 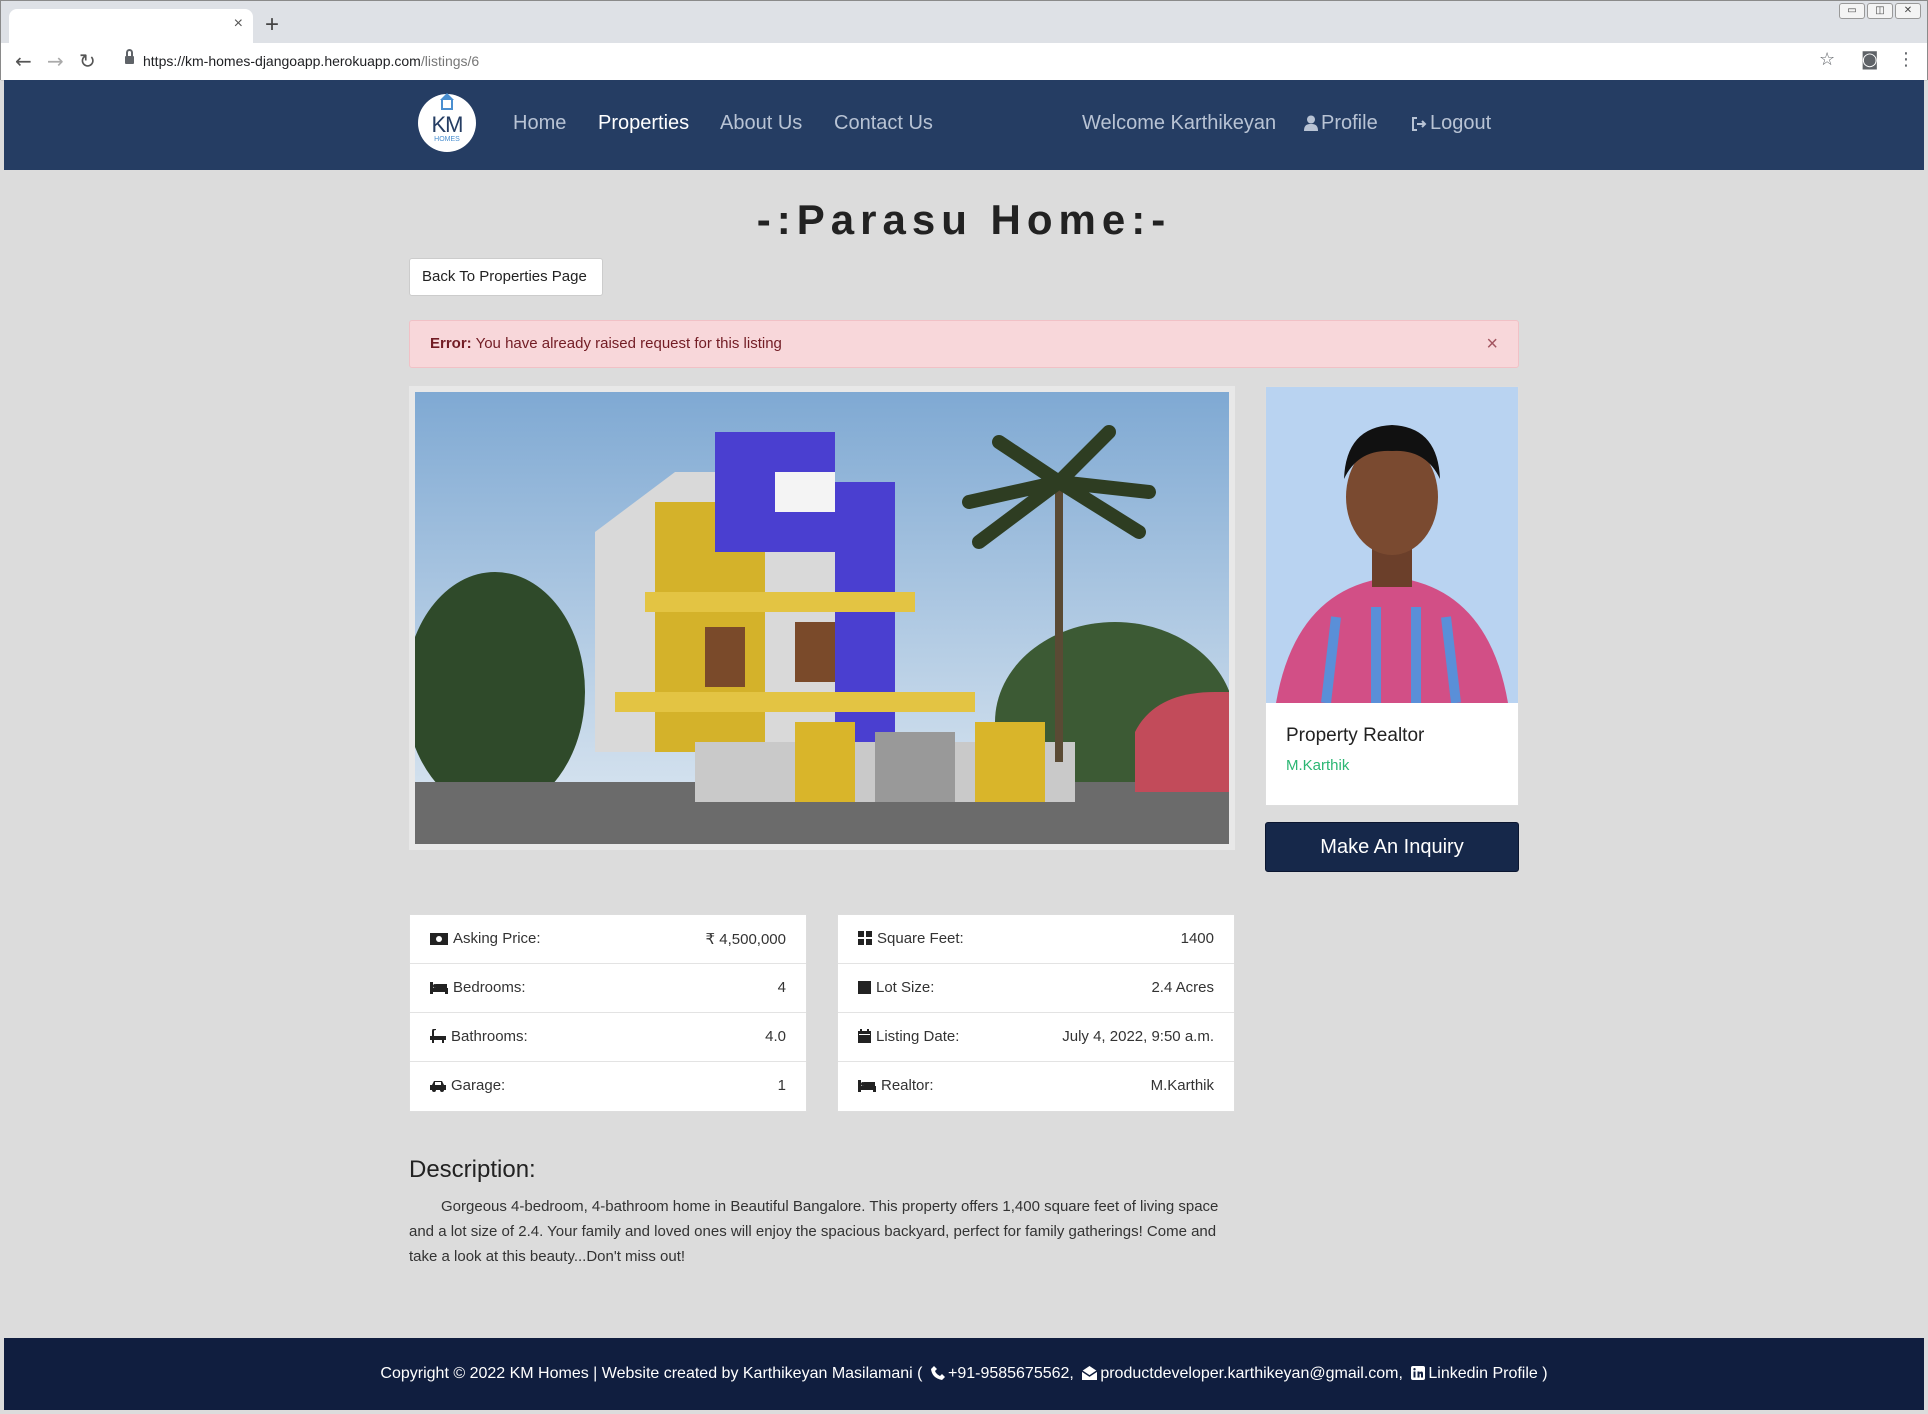 I want to click on detail-value: 2.4 Acres, so click(x=1182, y=987).